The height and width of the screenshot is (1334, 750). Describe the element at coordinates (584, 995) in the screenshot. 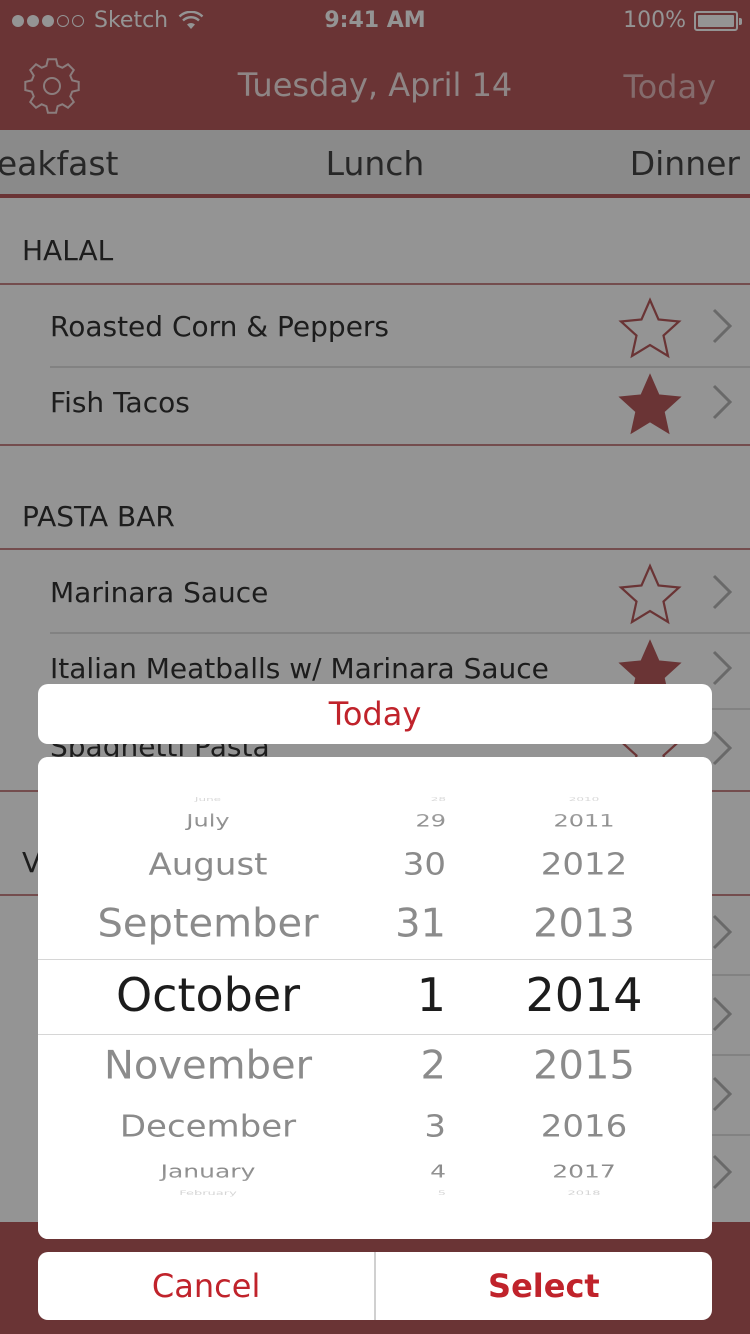

I see `picker-year-selected: 2014` at that location.